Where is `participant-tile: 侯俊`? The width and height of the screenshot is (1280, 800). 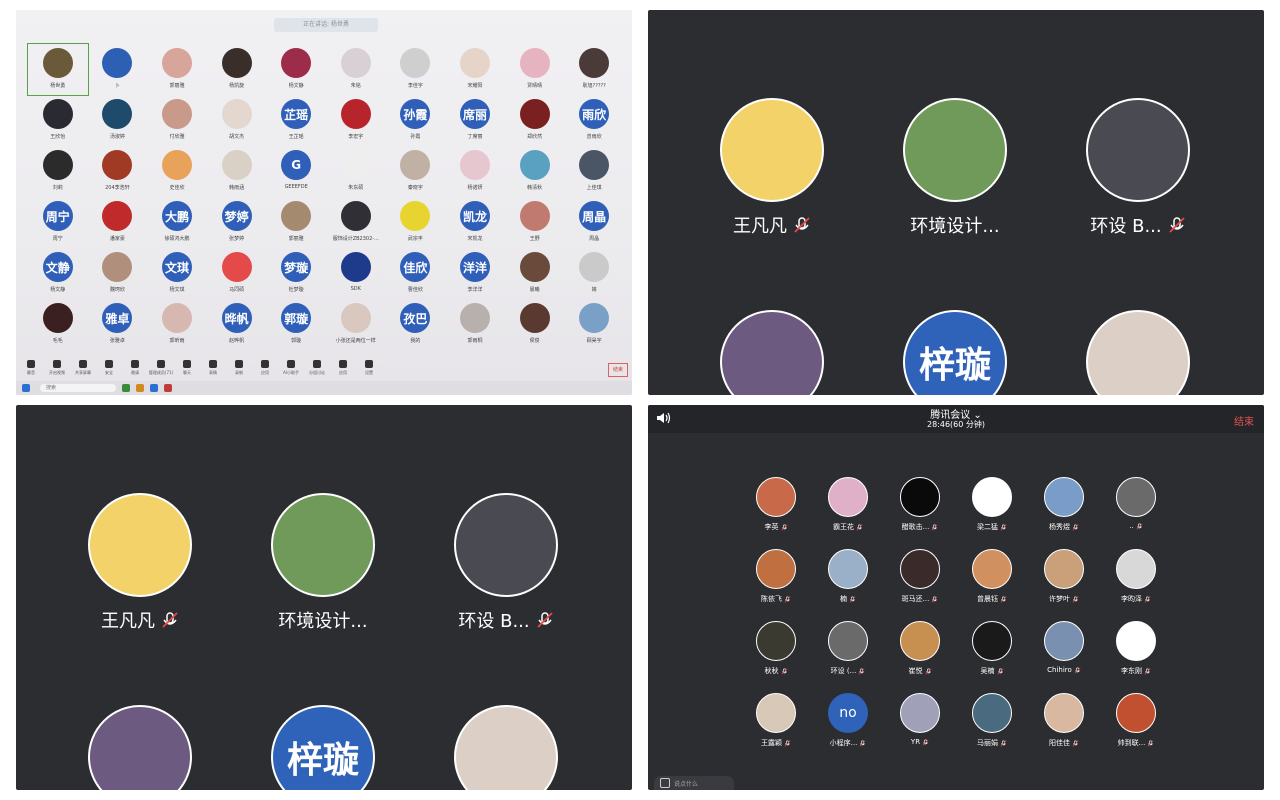
participant-tile: 侯俊 is located at coordinates (535, 324).